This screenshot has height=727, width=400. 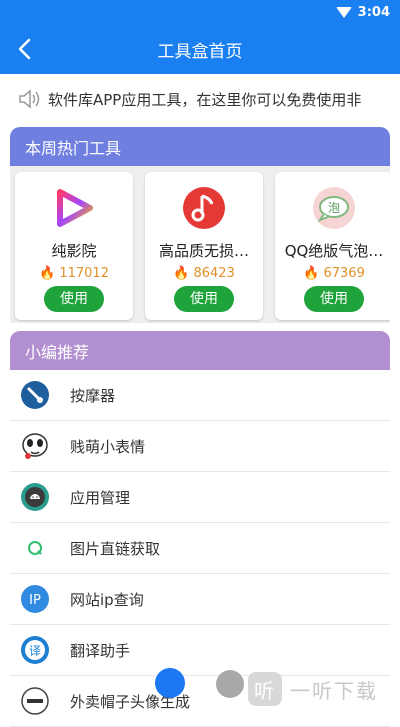 What do you see at coordinates (170, 683) in the screenshot?
I see `floating-action-dot` at bounding box center [170, 683].